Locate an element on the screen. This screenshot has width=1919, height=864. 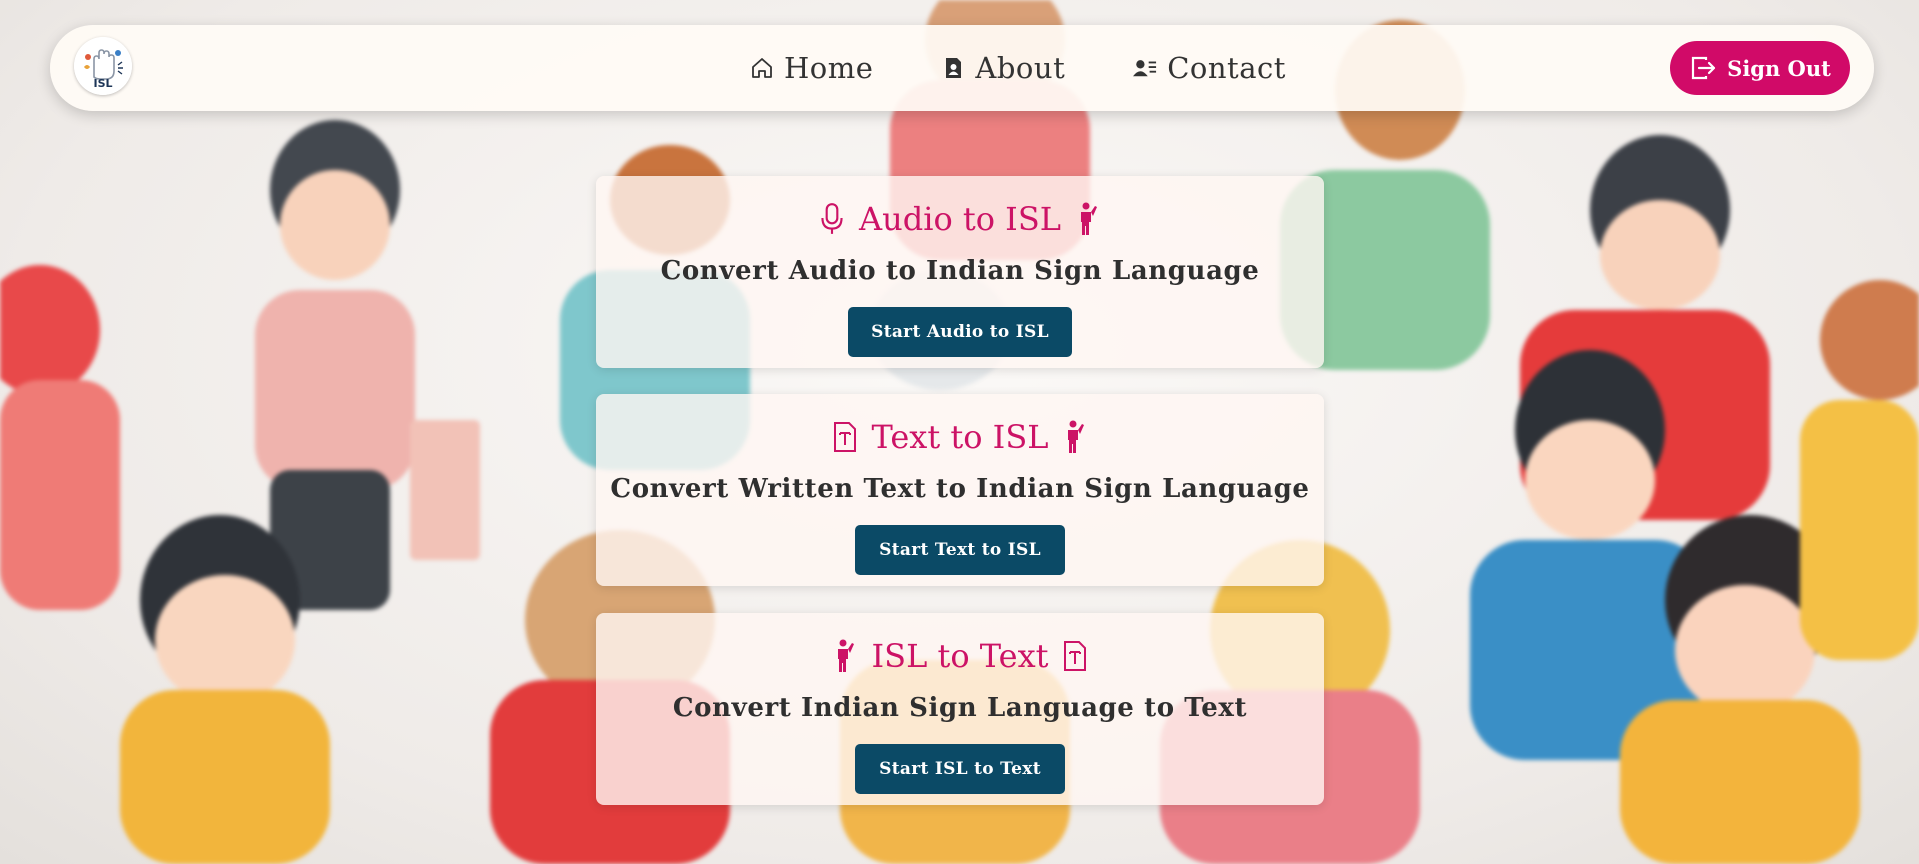
card-subtitle: Convert Indian Sign Language to Text is located at coordinates (960, 708).